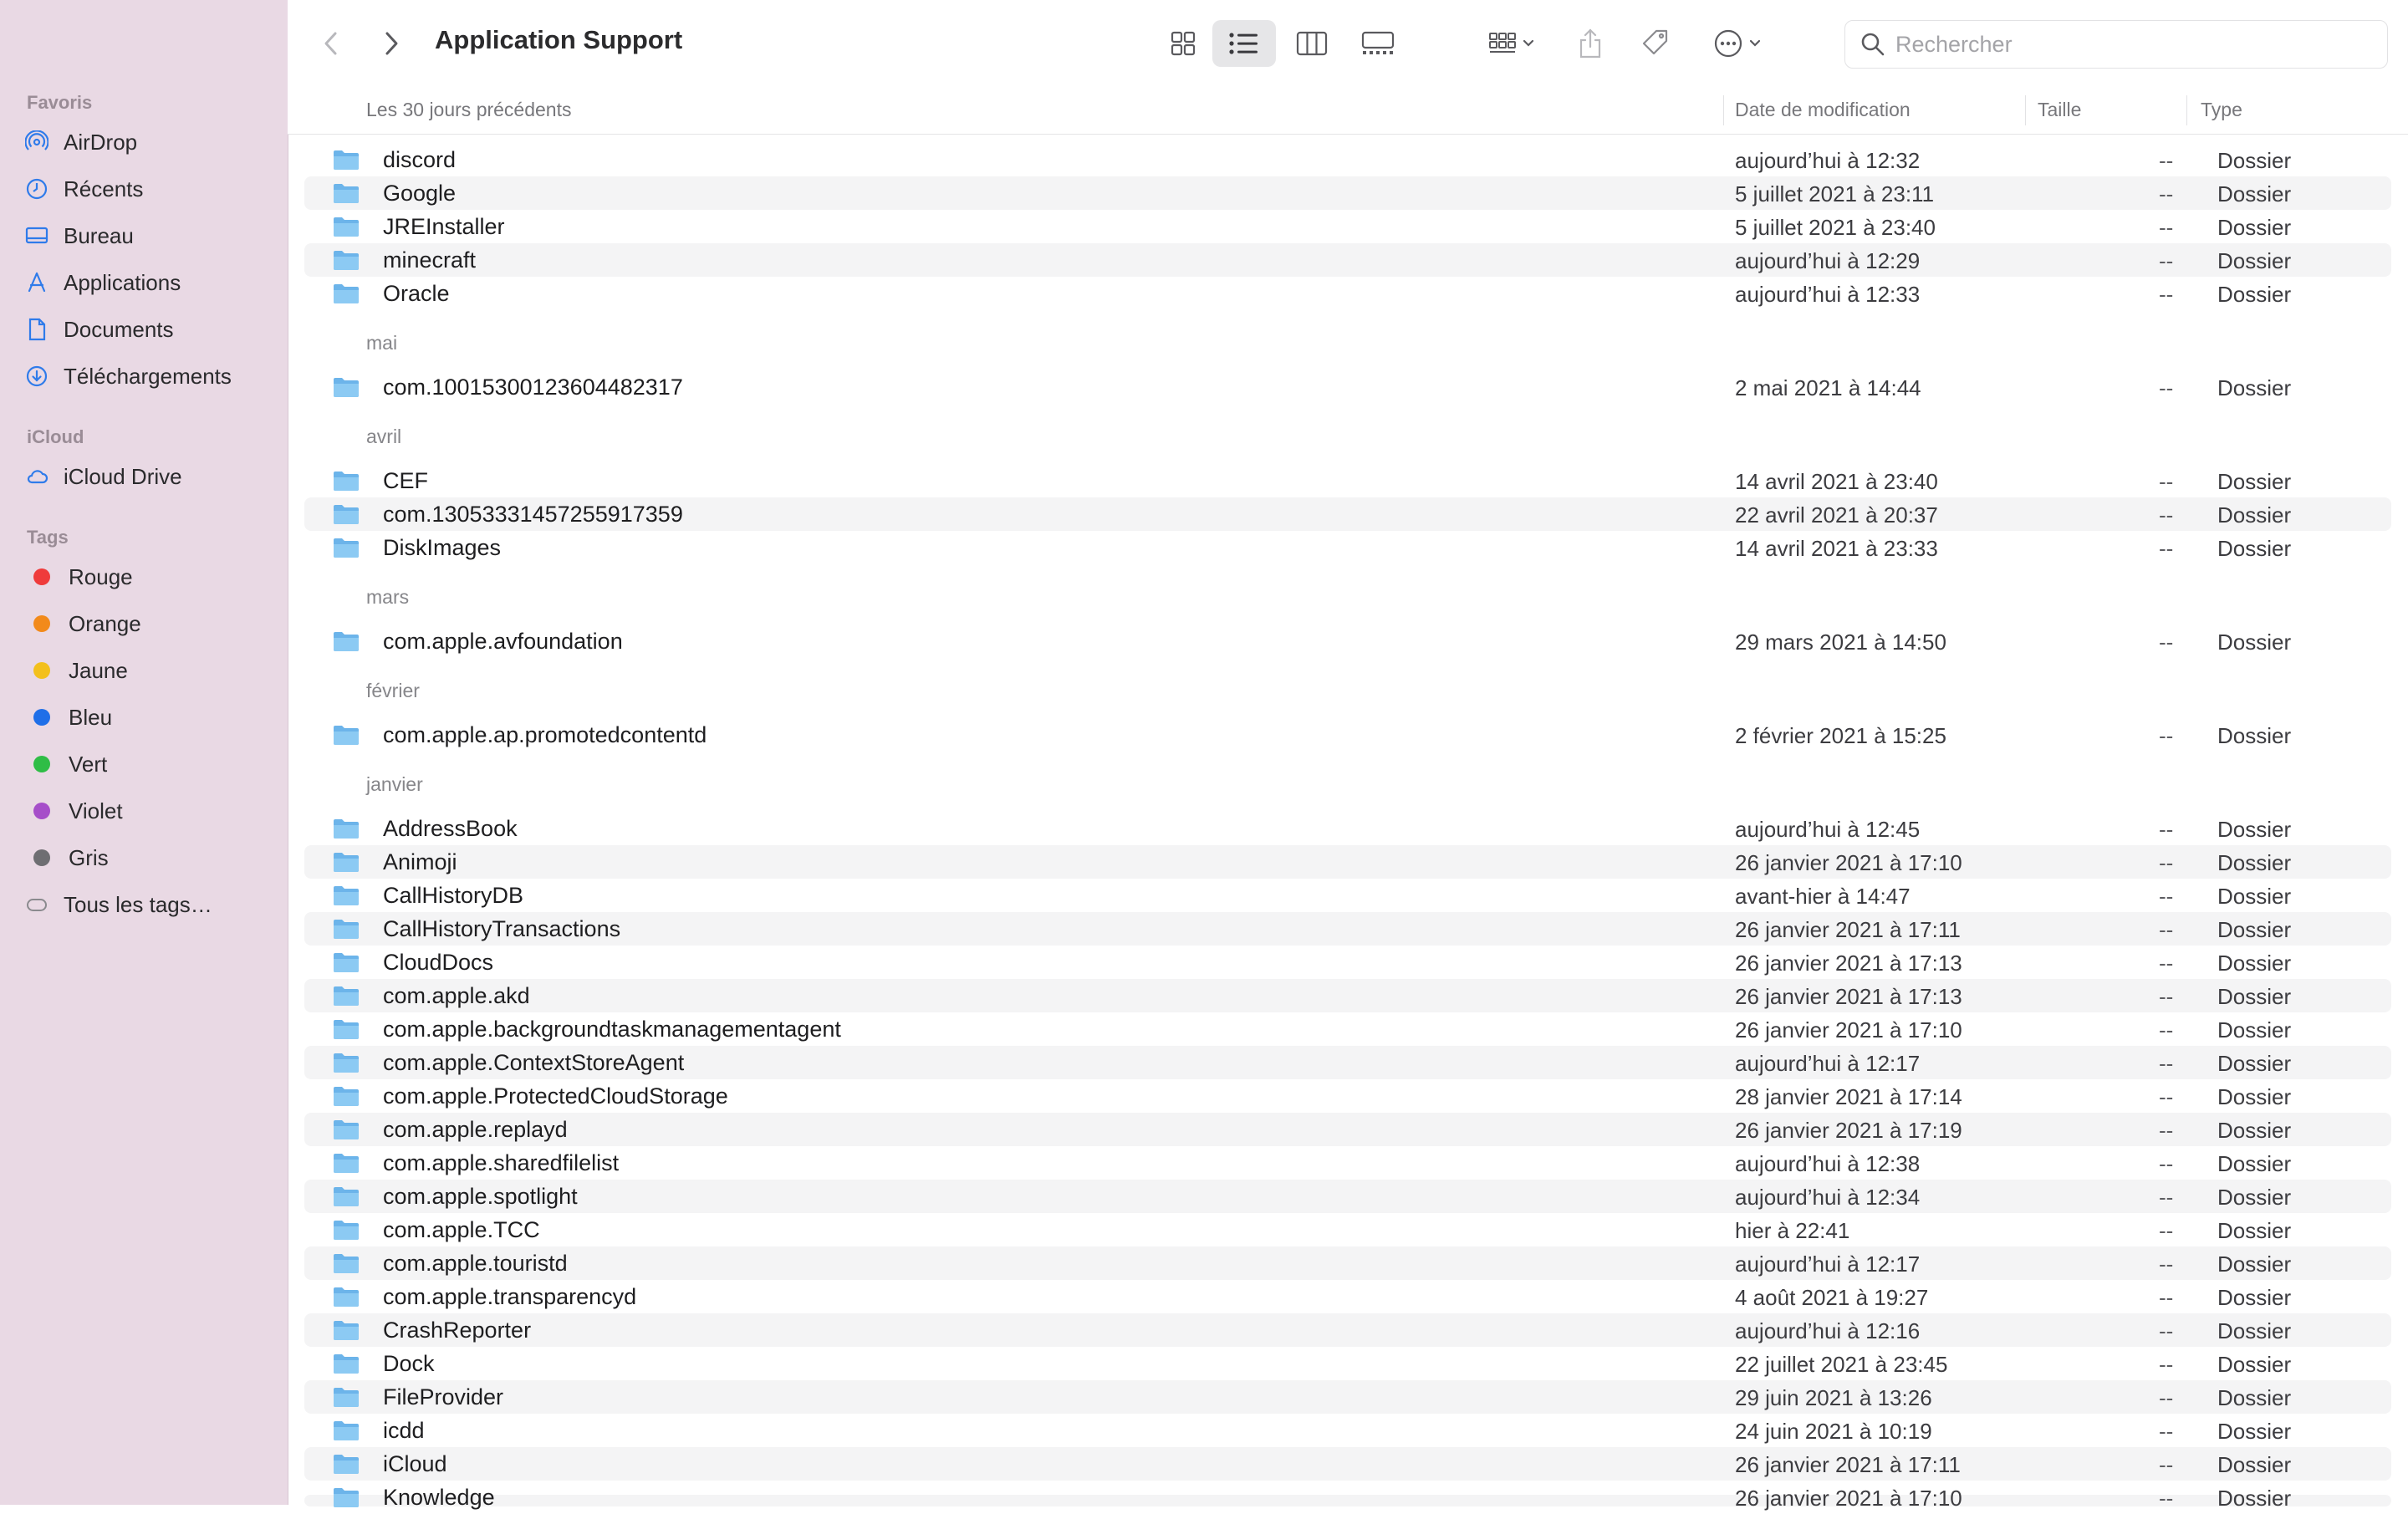  I want to click on search-field, so click(2116, 44).